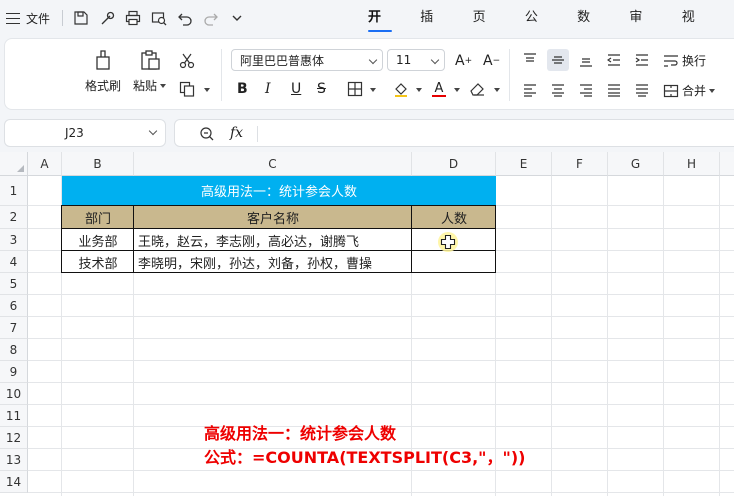 This screenshot has width=734, height=496. What do you see at coordinates (454, 262) in the screenshot?
I see `table-cell-count` at bounding box center [454, 262].